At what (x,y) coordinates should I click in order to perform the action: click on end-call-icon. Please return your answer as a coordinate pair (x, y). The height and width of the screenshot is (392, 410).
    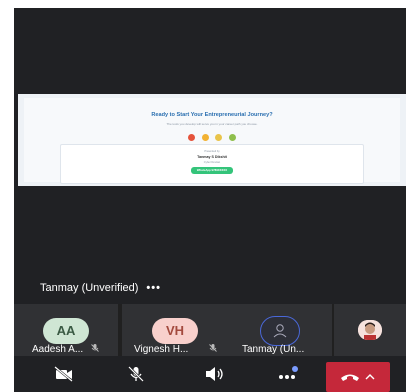
    Looking at the image, I should click on (358, 377).